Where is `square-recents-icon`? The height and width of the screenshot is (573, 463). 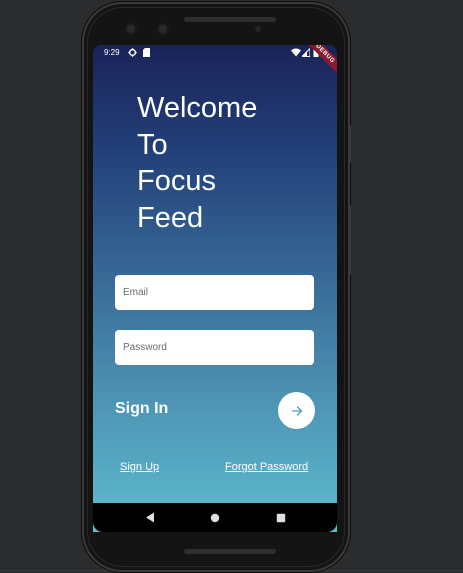 square-recents-icon is located at coordinates (281, 517).